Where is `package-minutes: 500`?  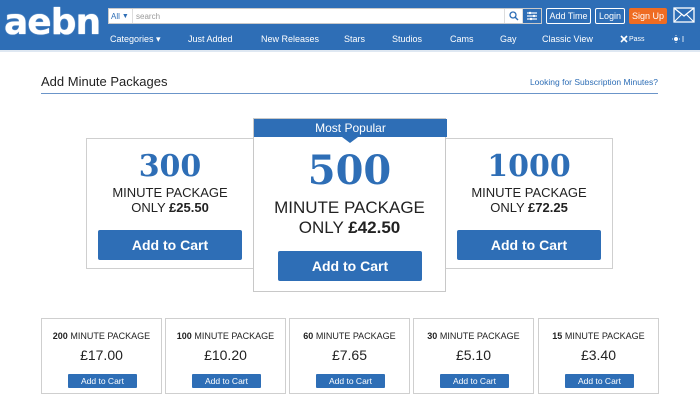
package-minutes: 500 is located at coordinates (349, 170).